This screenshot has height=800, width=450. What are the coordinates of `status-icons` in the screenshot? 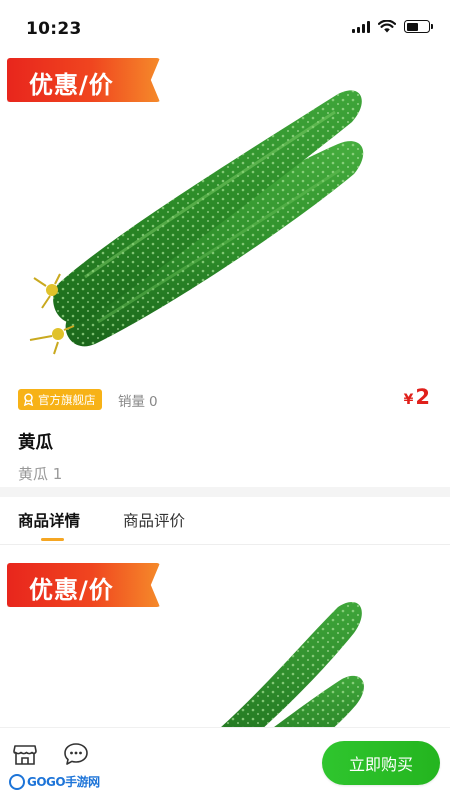 It's located at (392, 26).